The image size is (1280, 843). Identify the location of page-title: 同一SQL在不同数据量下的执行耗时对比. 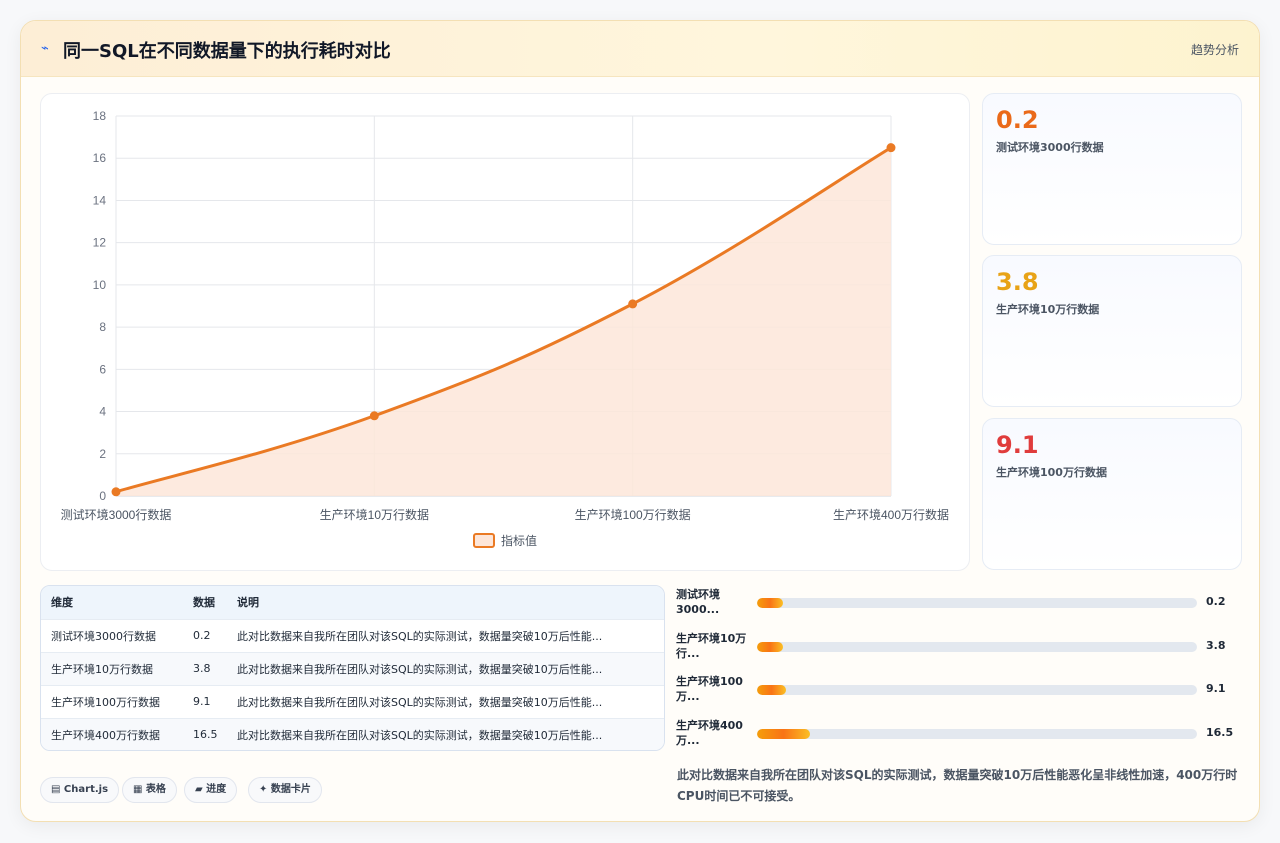
(227, 51).